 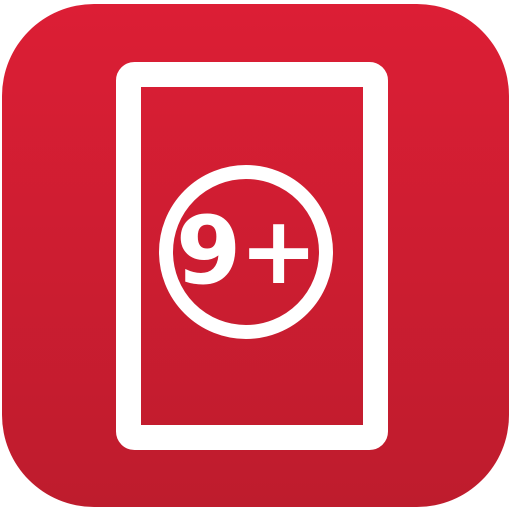 I want to click on age-rating-label: 9+, so click(x=246, y=251).